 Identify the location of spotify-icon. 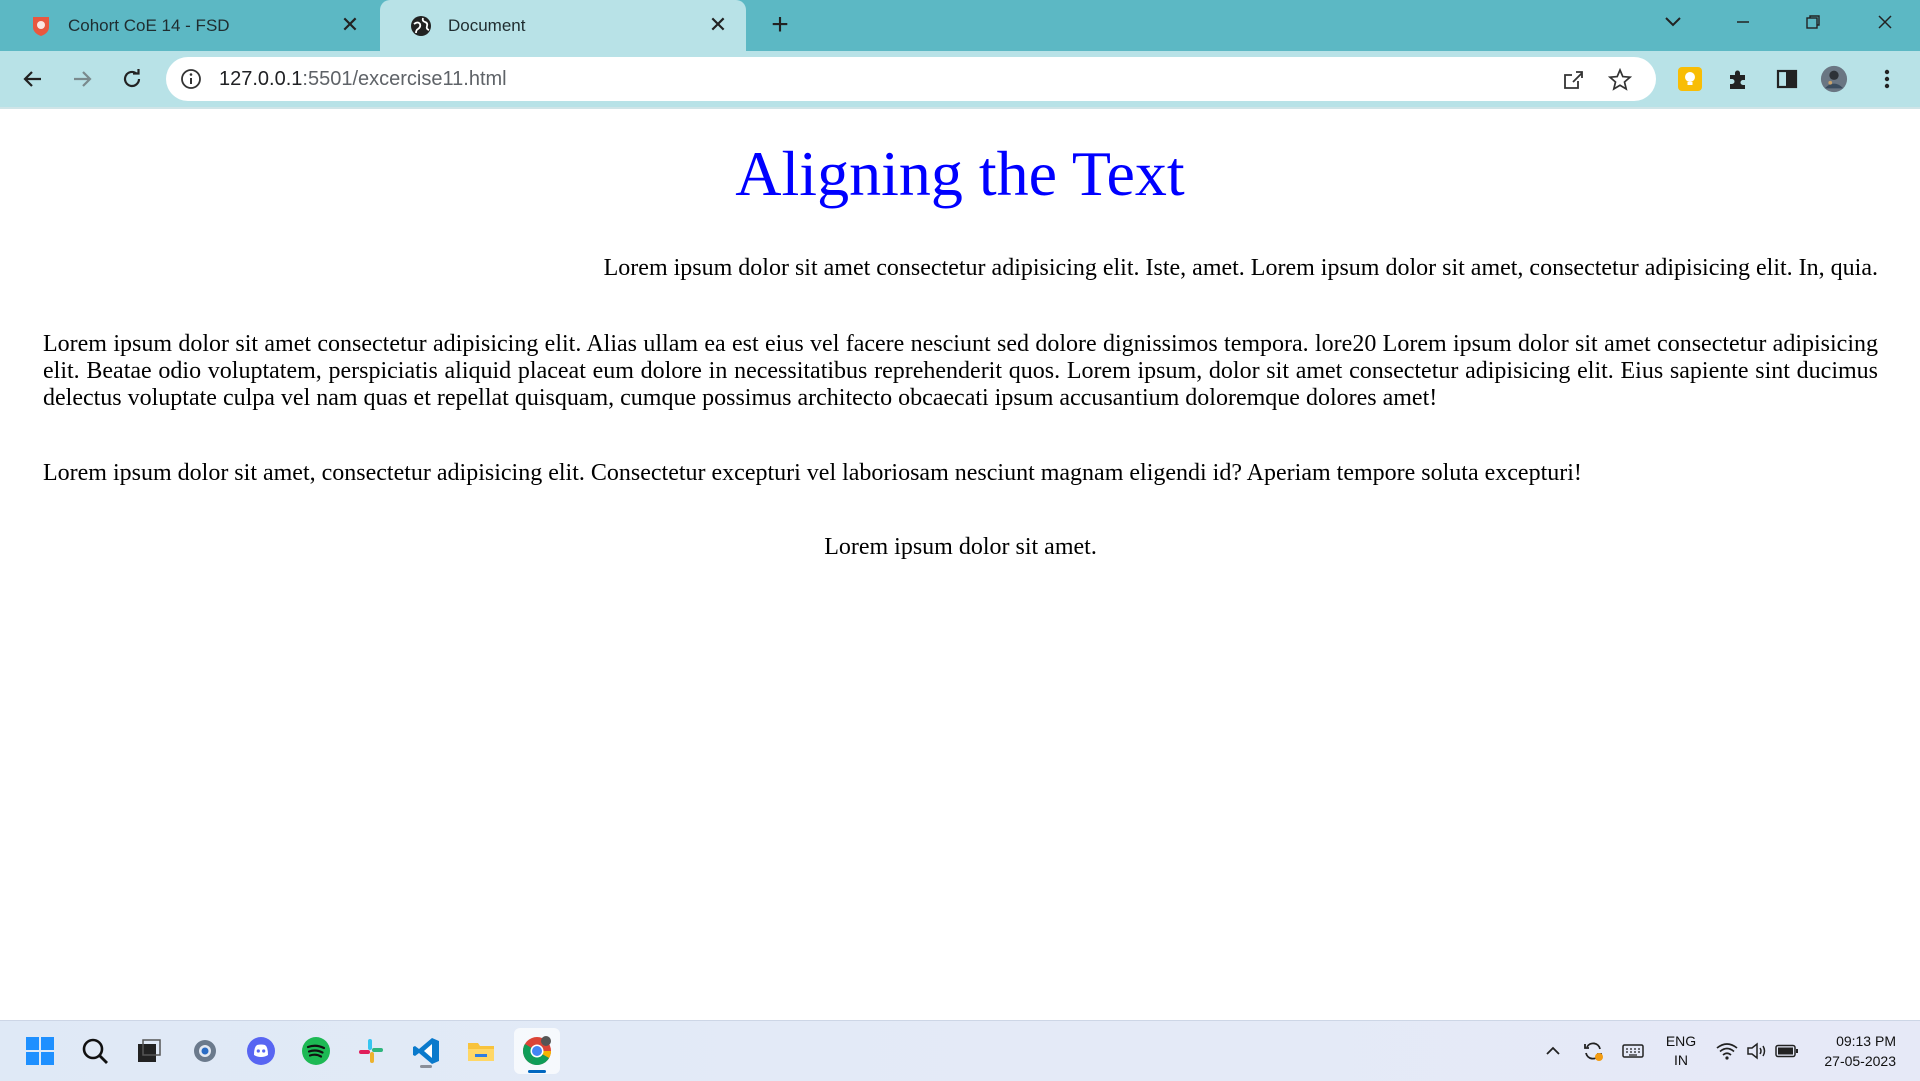
(316, 1051).